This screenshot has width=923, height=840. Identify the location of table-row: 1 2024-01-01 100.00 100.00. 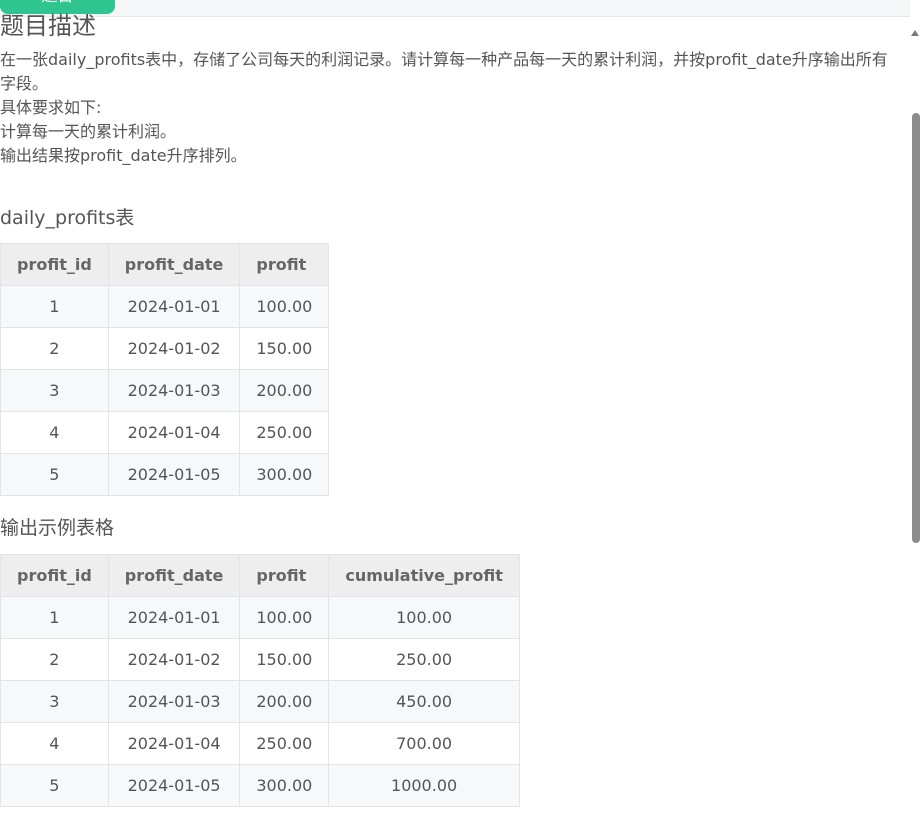
(260, 617).